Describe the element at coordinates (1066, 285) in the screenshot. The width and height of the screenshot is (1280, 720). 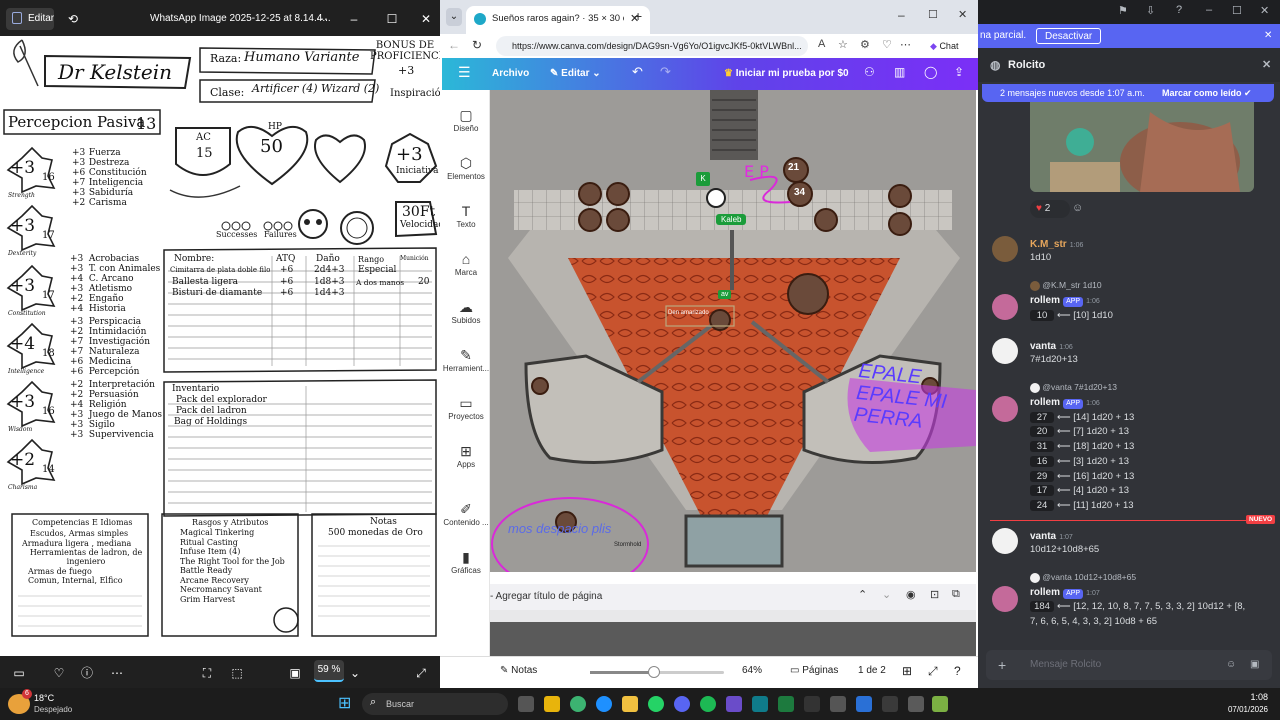
I see `reply-preview: @K.M_str 1d10` at that location.